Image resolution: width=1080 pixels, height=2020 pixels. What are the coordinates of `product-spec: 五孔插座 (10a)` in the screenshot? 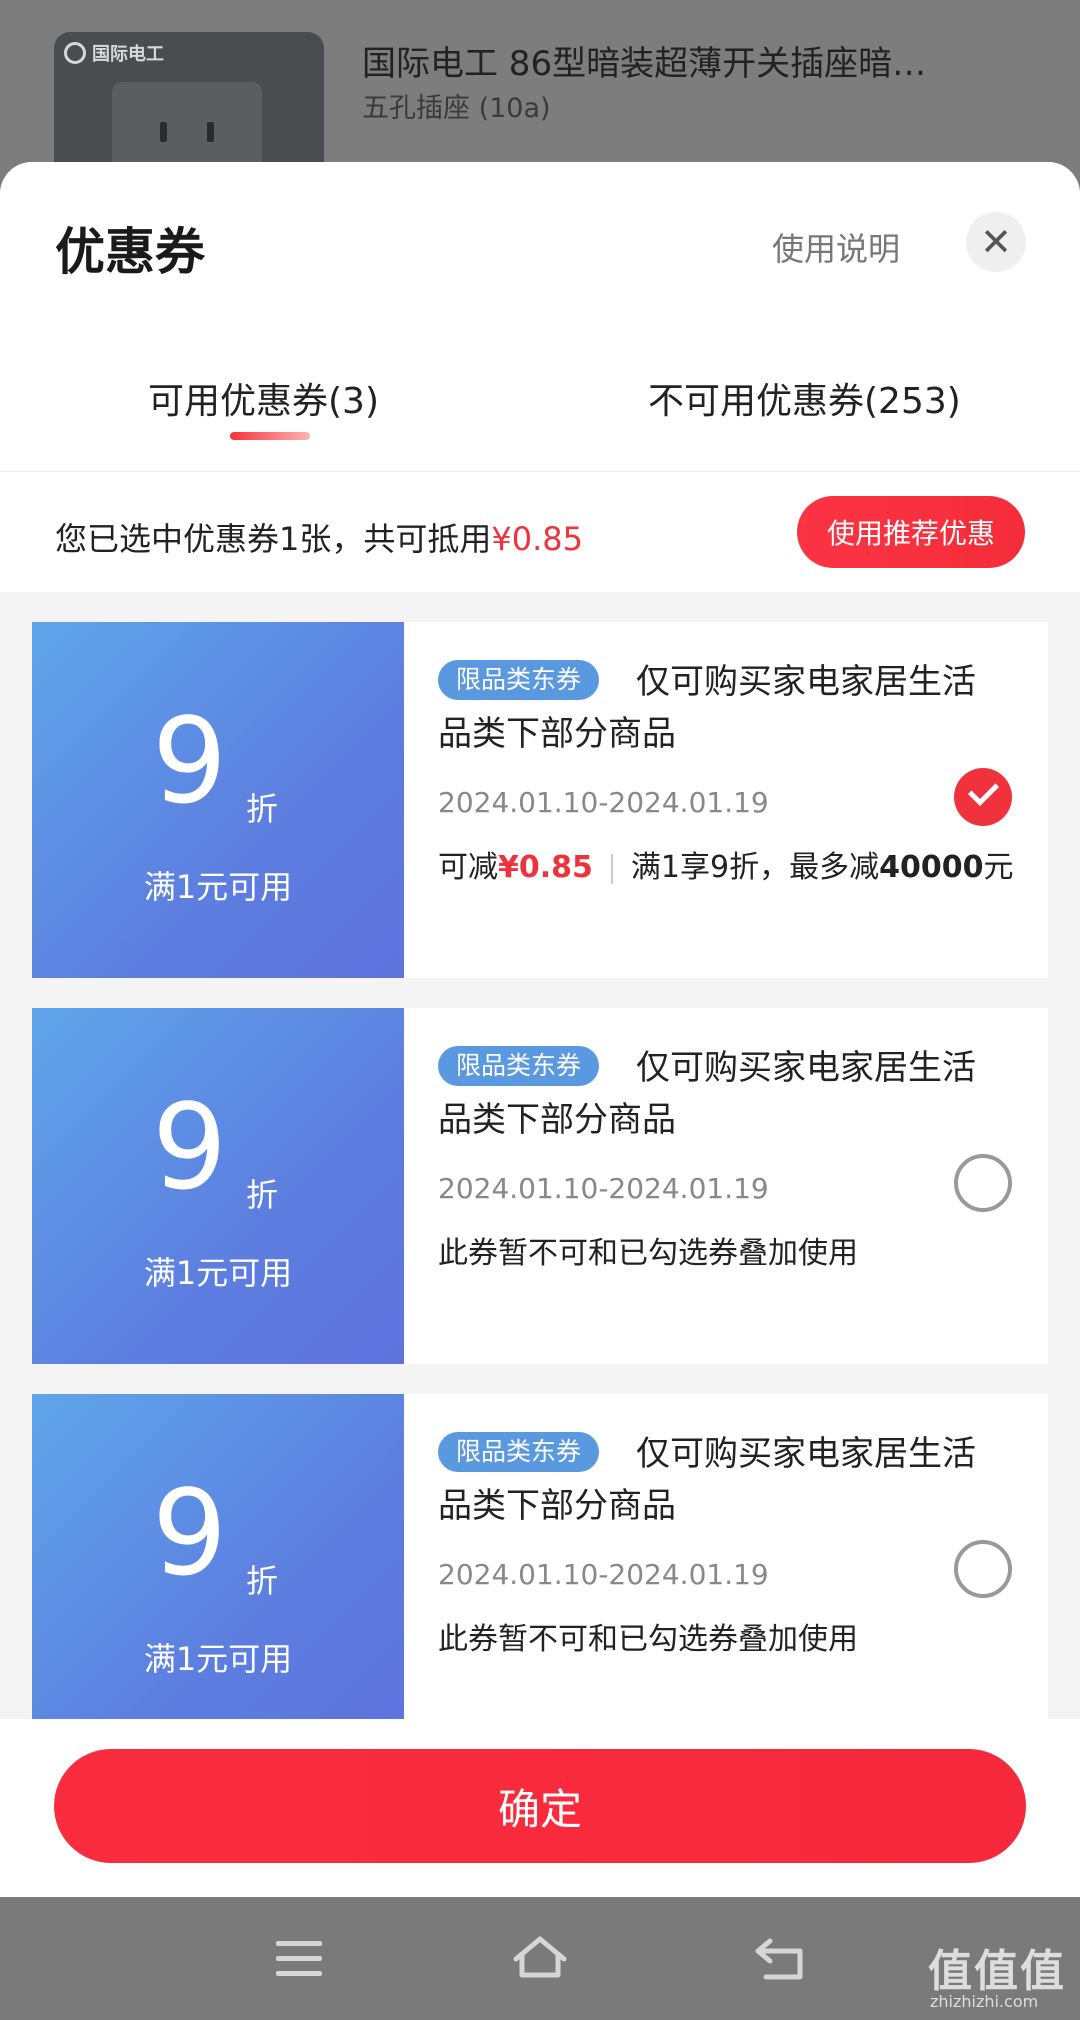 It's located at (456, 108).